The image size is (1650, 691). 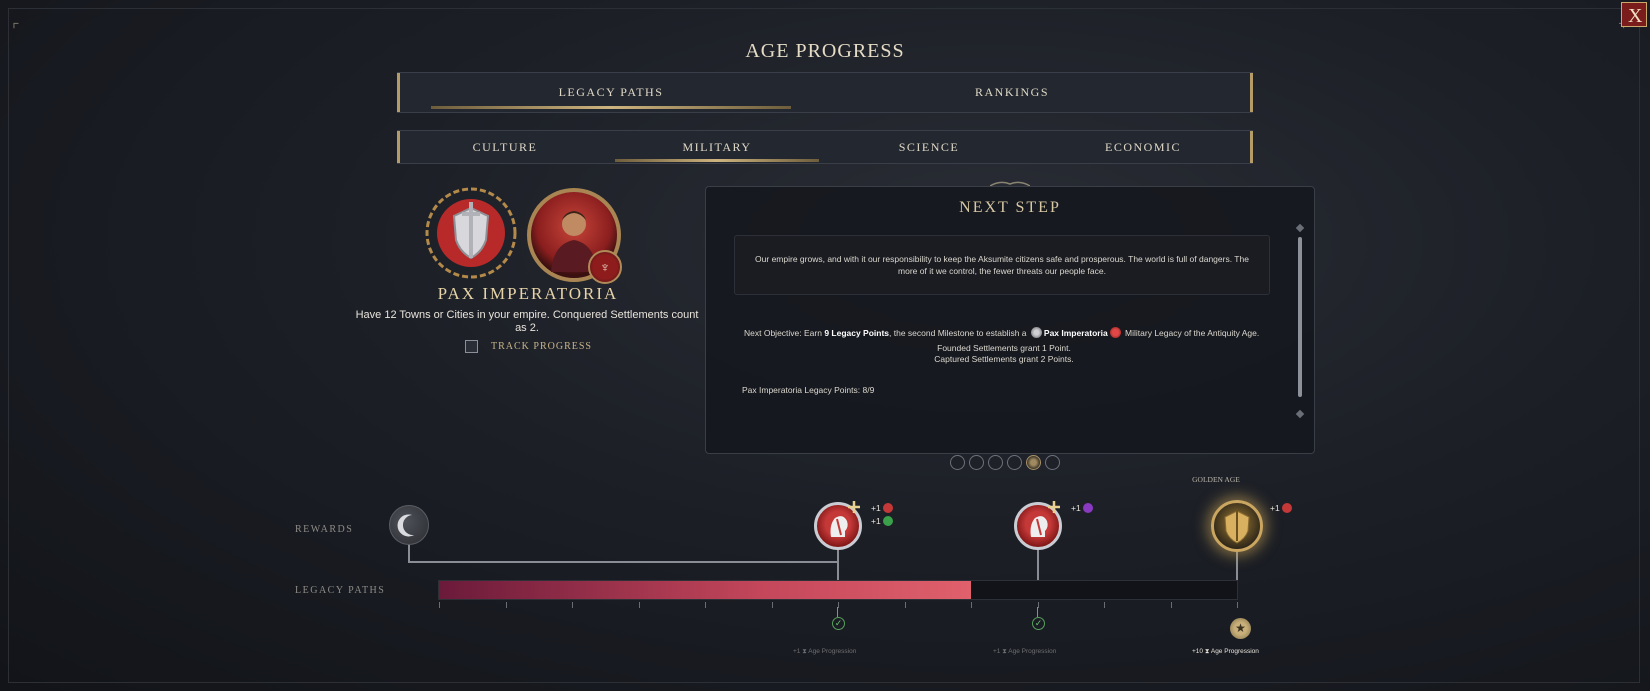 I want to click on age-progression-value: +10, so click(x=1198, y=651).